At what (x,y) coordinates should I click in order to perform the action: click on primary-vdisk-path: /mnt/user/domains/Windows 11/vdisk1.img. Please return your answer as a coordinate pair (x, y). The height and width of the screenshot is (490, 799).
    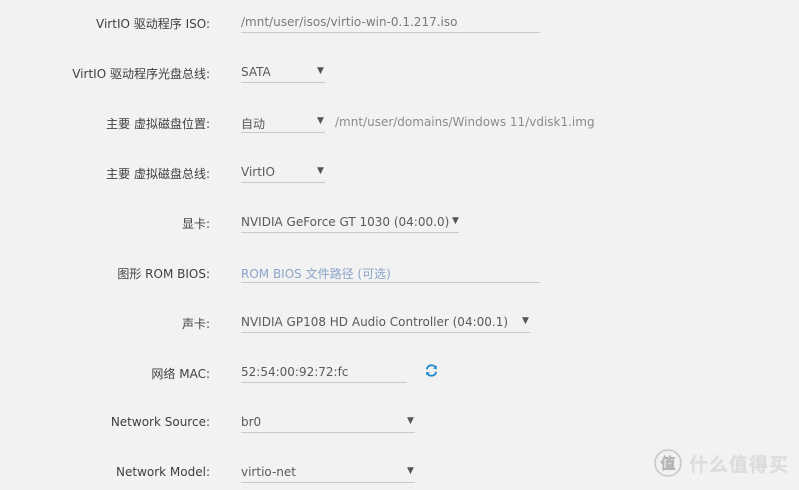
    Looking at the image, I should click on (465, 122).